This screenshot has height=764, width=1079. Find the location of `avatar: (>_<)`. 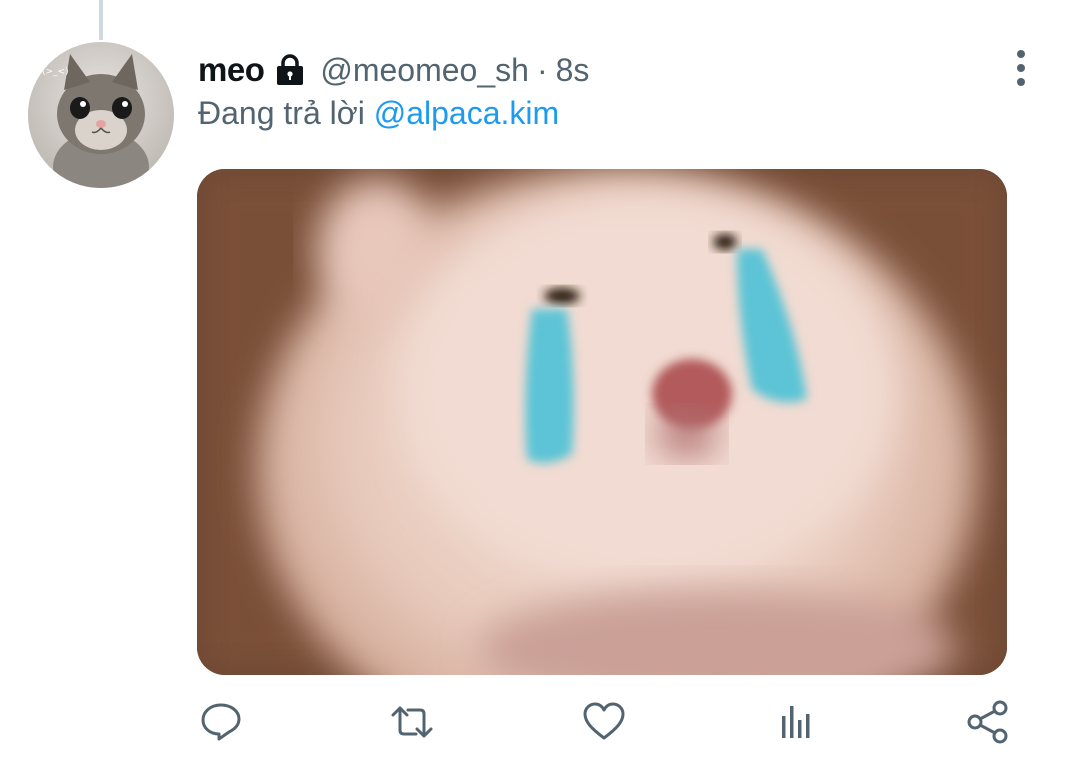

avatar: (>_<) is located at coordinates (101, 115).